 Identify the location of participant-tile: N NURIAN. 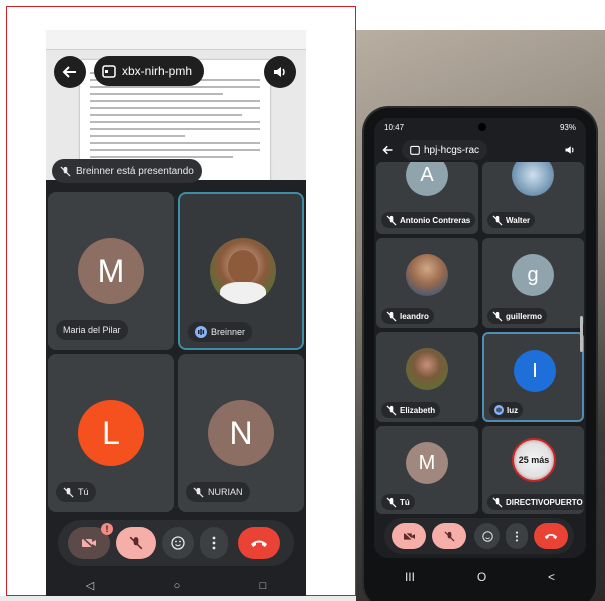
(241, 433).